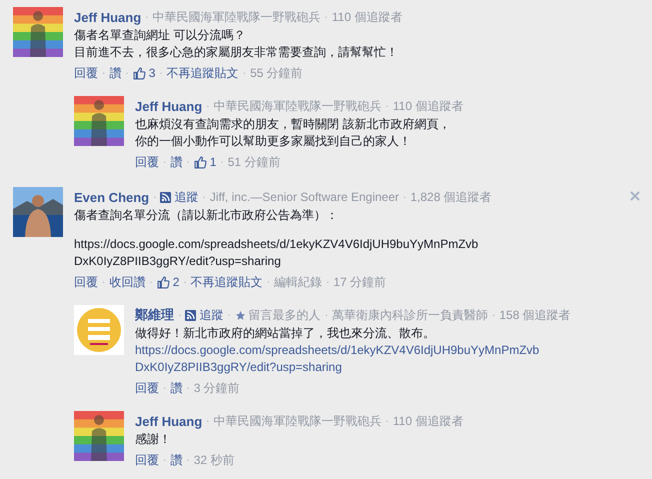 This screenshot has width=652, height=479. What do you see at coordinates (254, 162) in the screenshot?
I see `timestamp: 51 分鐘前` at bounding box center [254, 162].